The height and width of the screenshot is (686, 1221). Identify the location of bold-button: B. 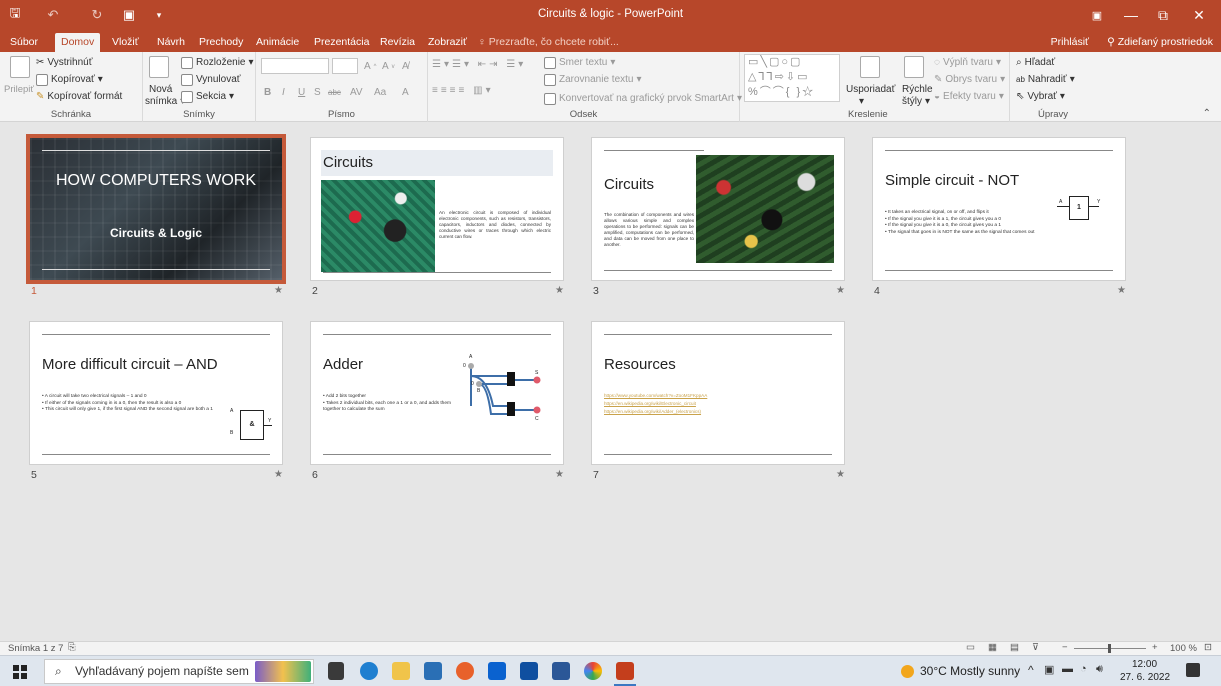
(267, 92).